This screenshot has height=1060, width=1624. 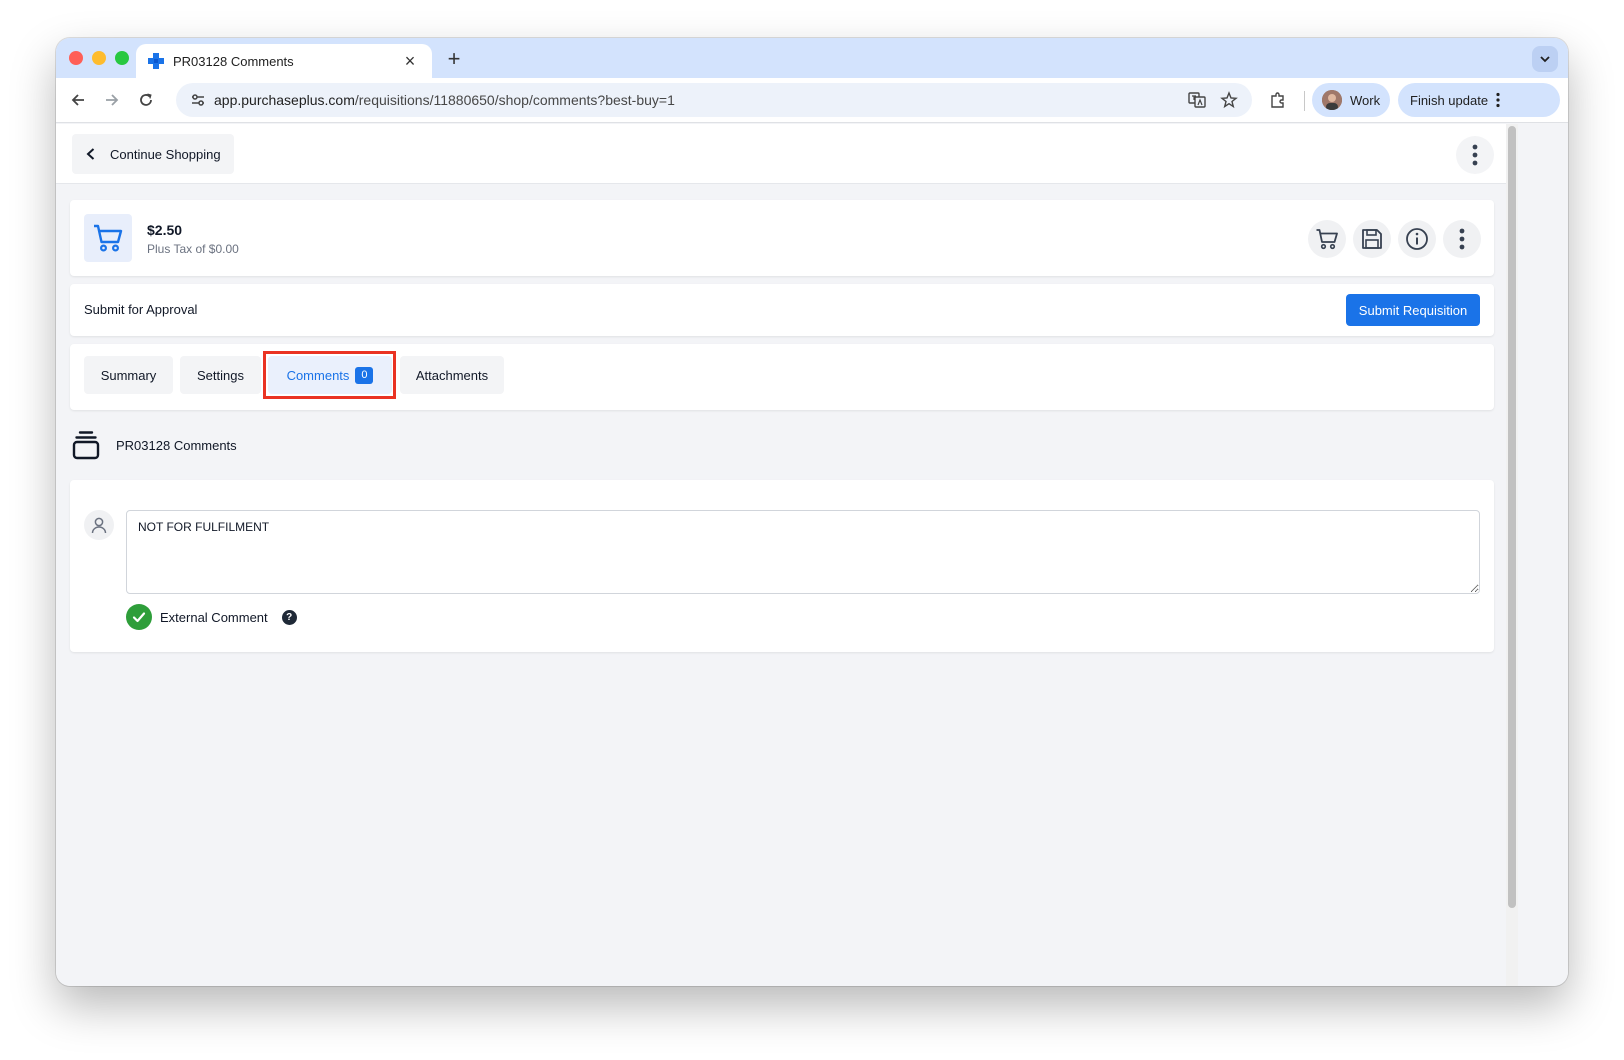 What do you see at coordinates (318, 375) in the screenshot?
I see `tab-comments-label: Comments` at bounding box center [318, 375].